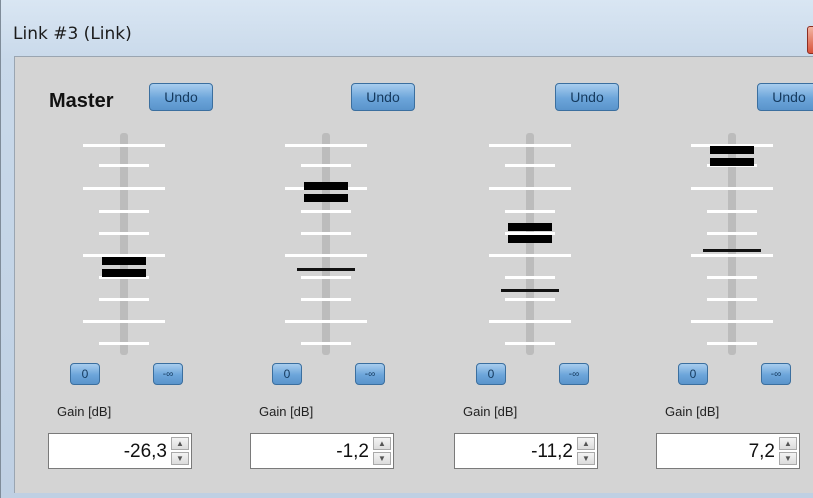  I want to click on gain-label-4: Gain [dB], so click(692, 411).